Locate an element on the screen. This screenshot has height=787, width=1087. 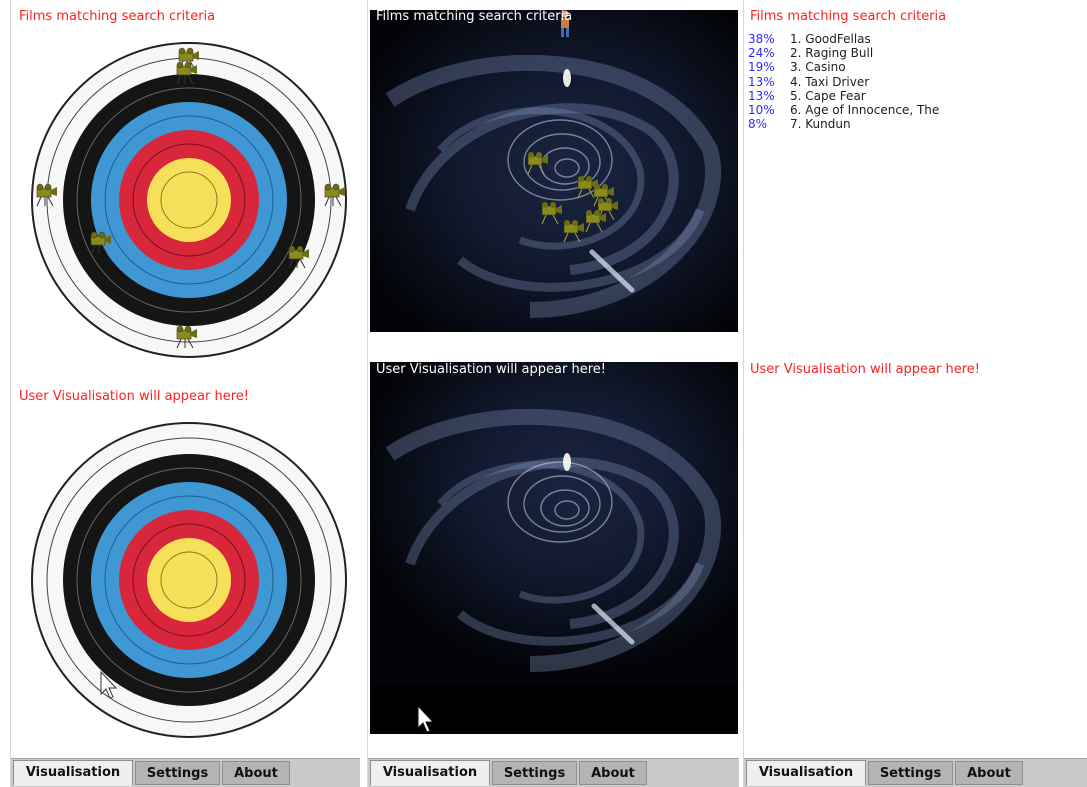
user-target is located at coordinates (189, 580).